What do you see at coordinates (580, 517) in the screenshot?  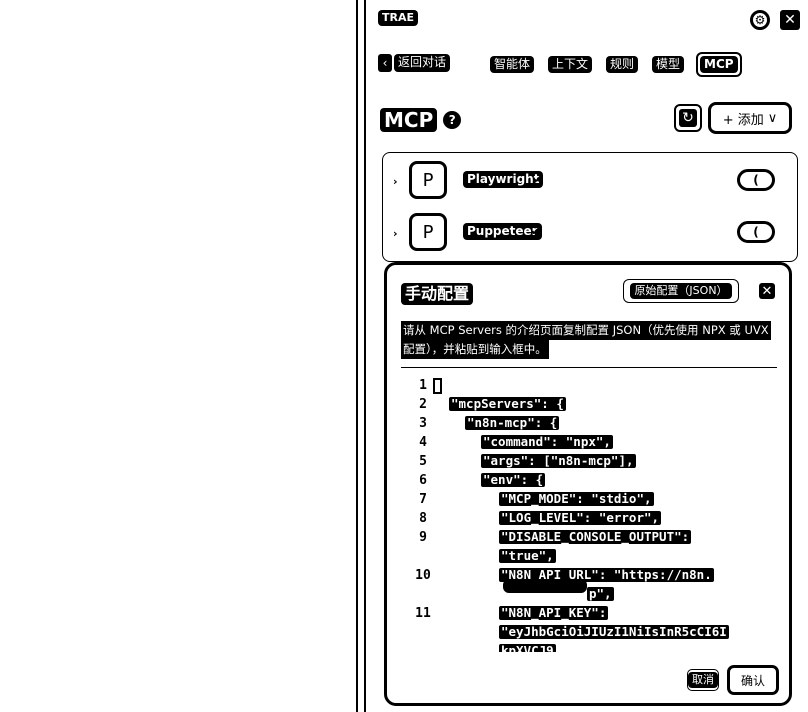 I see `code-text: "LOG_LEVEL": "error",` at bounding box center [580, 517].